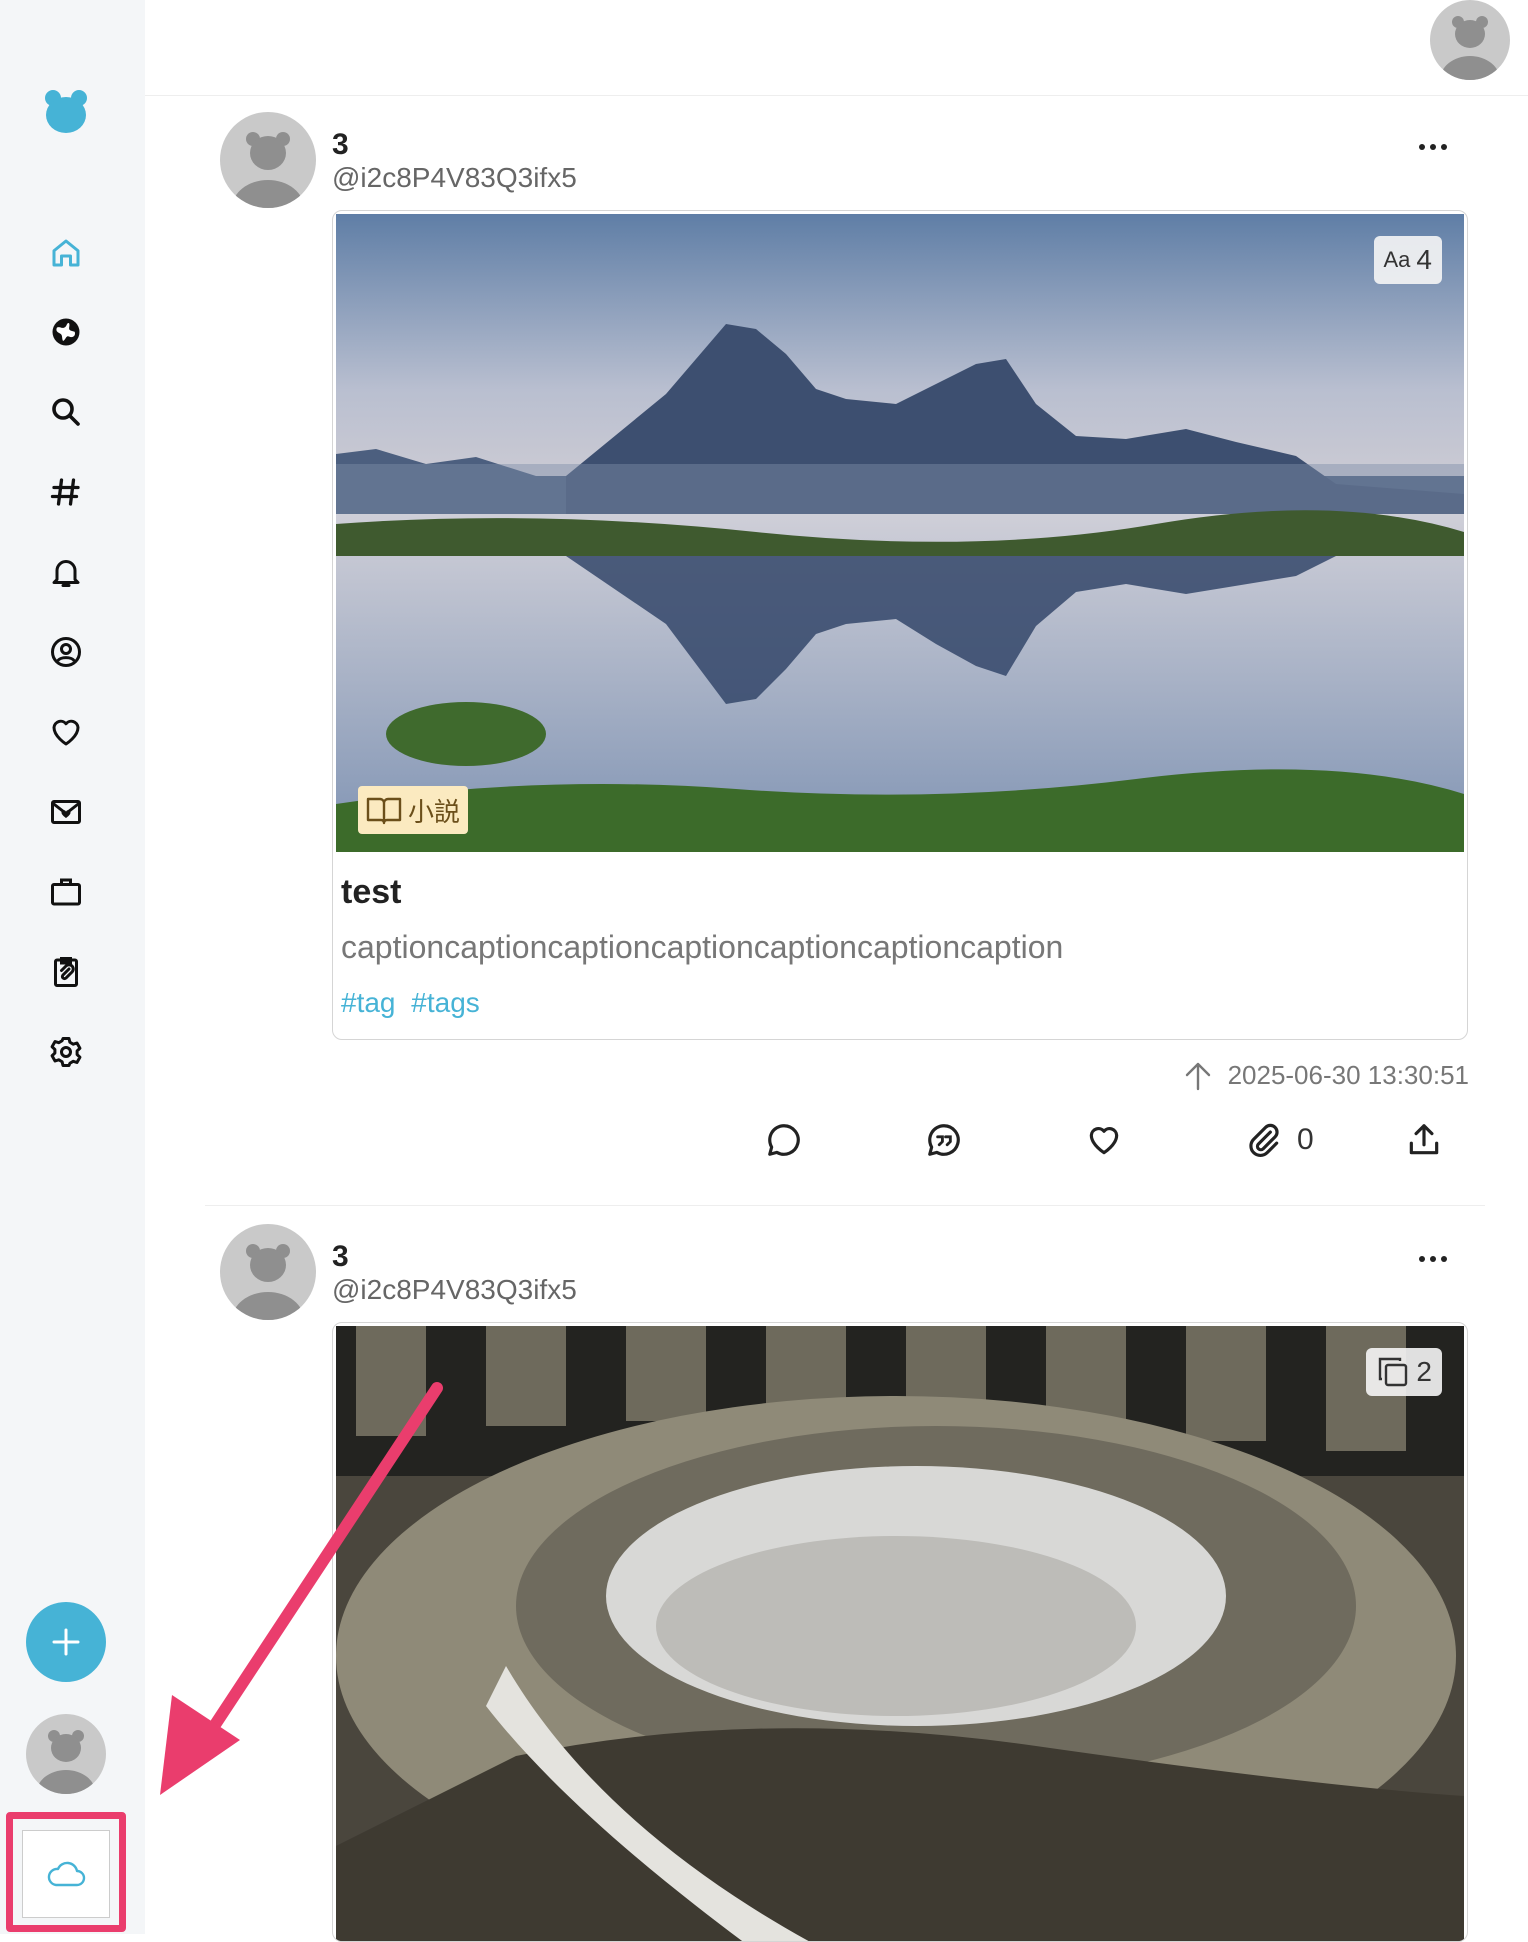 The height and width of the screenshot is (1942, 1528). I want to click on mail-heart-icon, so click(66, 812).